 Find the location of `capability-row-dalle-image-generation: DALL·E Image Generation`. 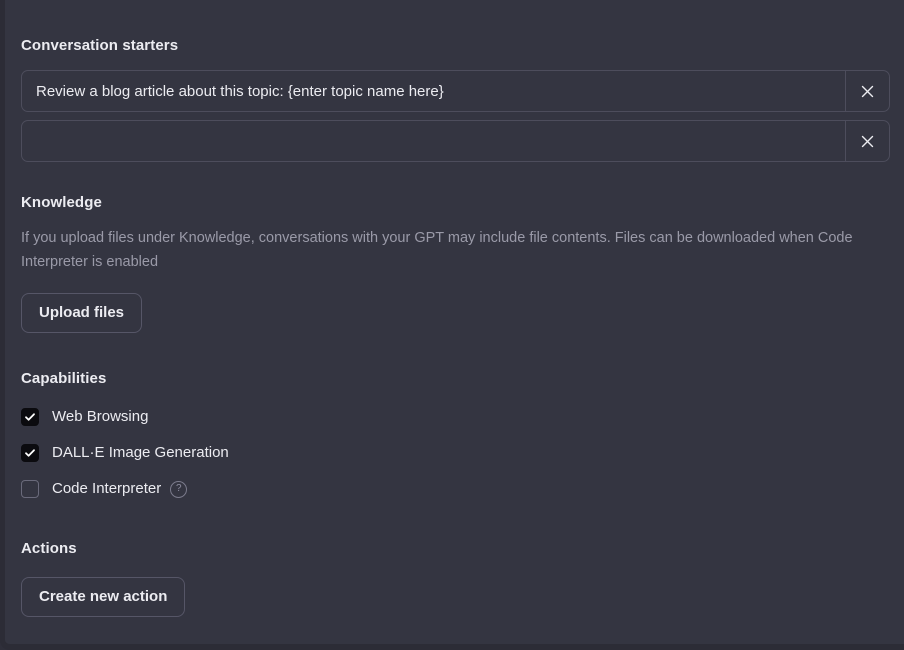

capability-row-dalle-image-generation: DALL·E Image Generation is located at coordinates (455, 453).